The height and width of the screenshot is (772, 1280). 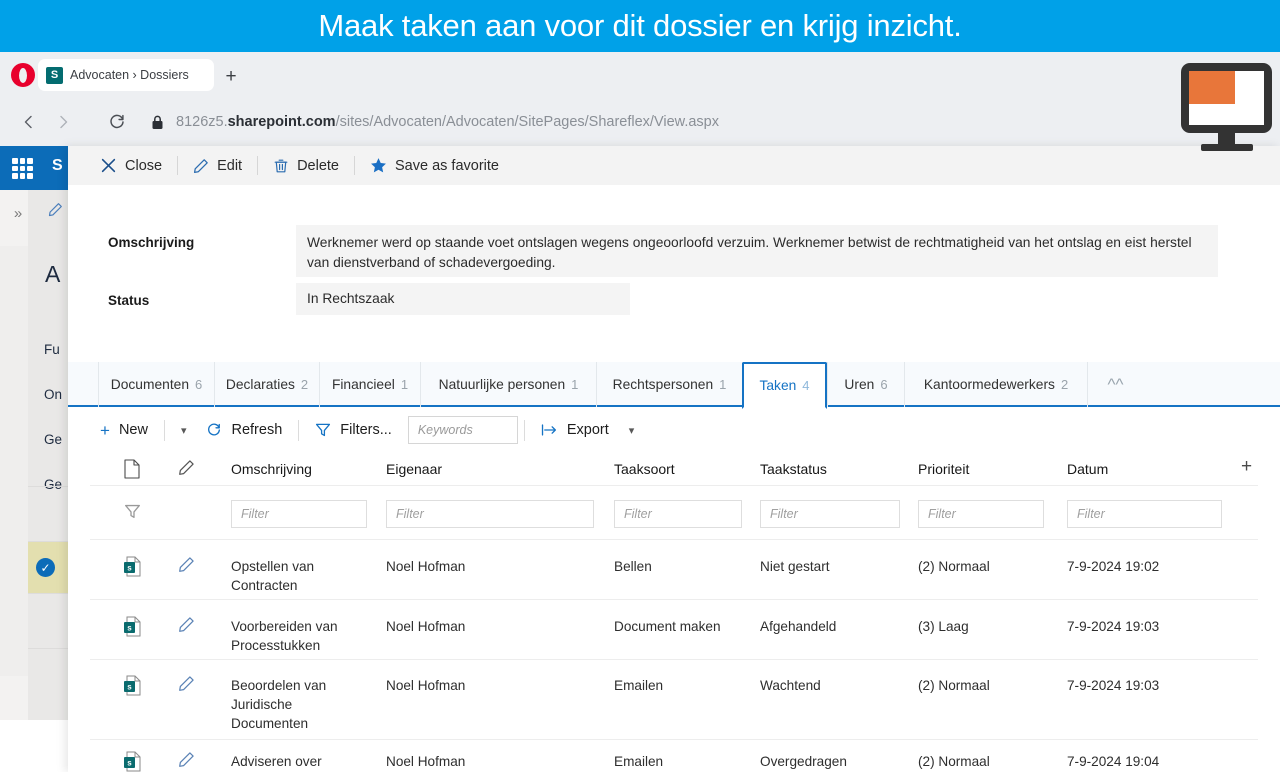 I want to click on sidebar-item-0: Fu, so click(x=52, y=349).